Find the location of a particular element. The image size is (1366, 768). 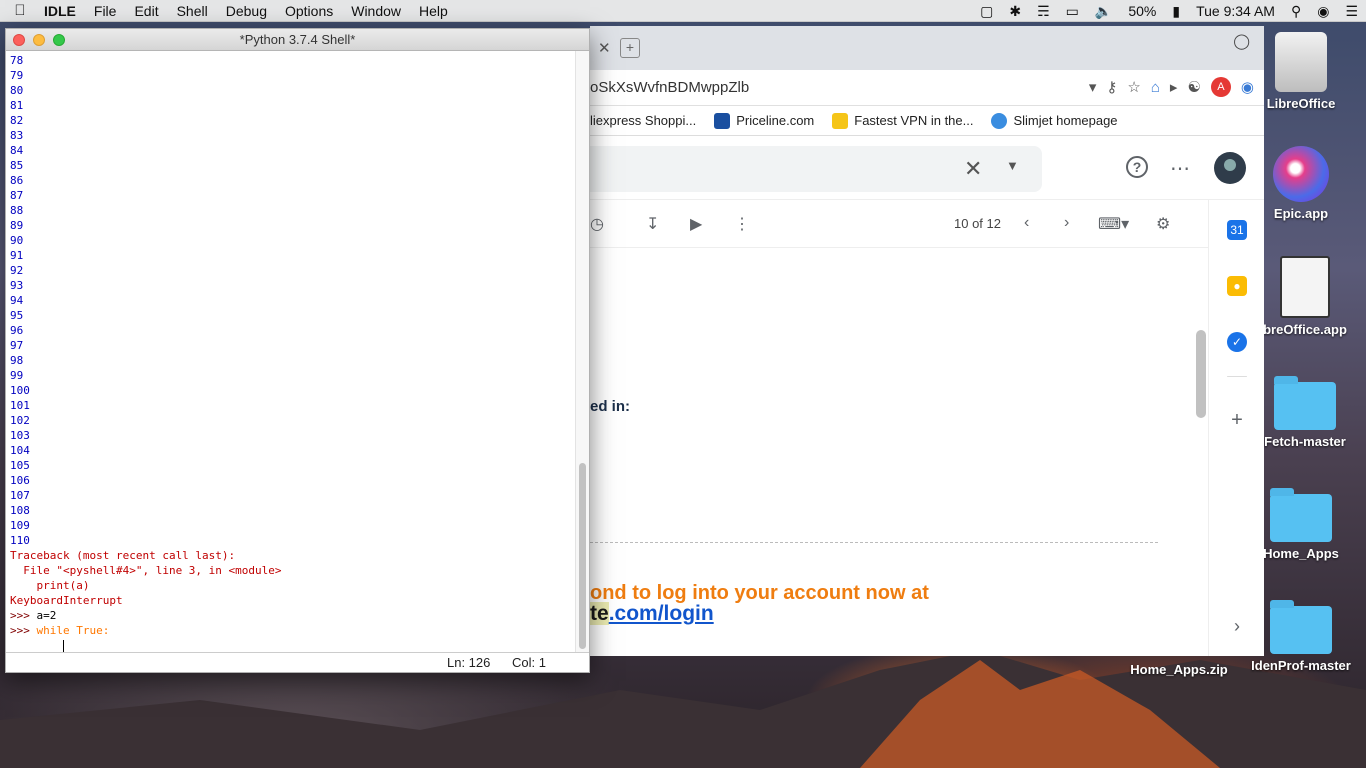

extension-arrow-icon: ▸ is located at coordinates (1174, 87).